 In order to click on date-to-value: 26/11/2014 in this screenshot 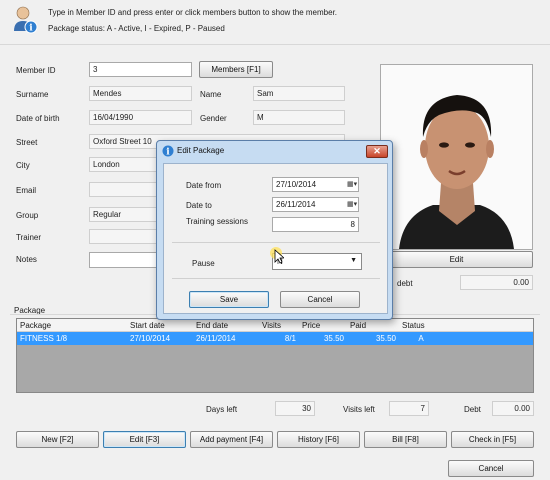, I will do `click(296, 204)`.